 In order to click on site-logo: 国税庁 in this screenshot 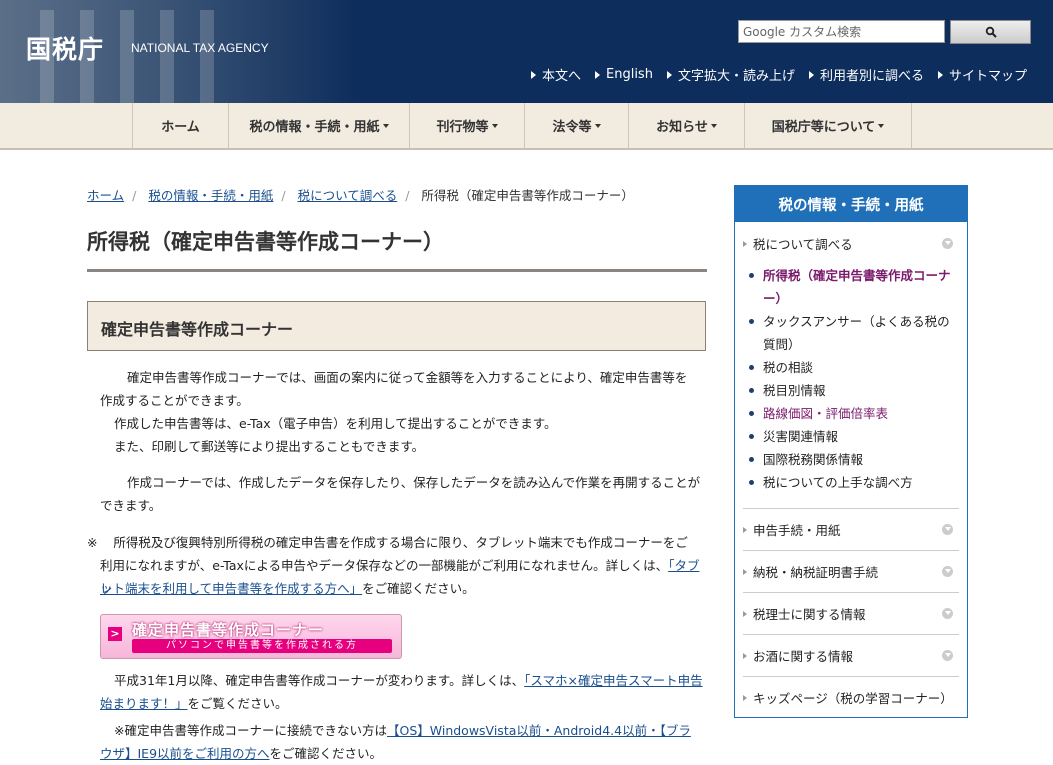, I will do `click(65, 48)`.